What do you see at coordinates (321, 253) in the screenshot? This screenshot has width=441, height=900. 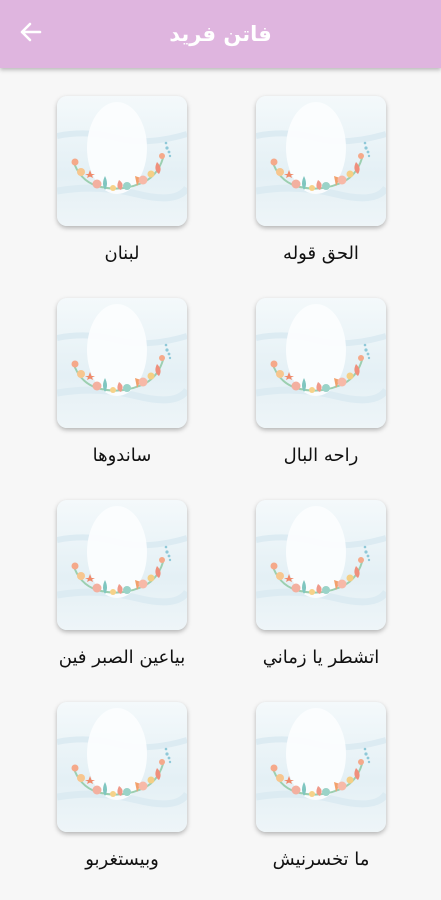 I see `song-title: الحق قوله` at bounding box center [321, 253].